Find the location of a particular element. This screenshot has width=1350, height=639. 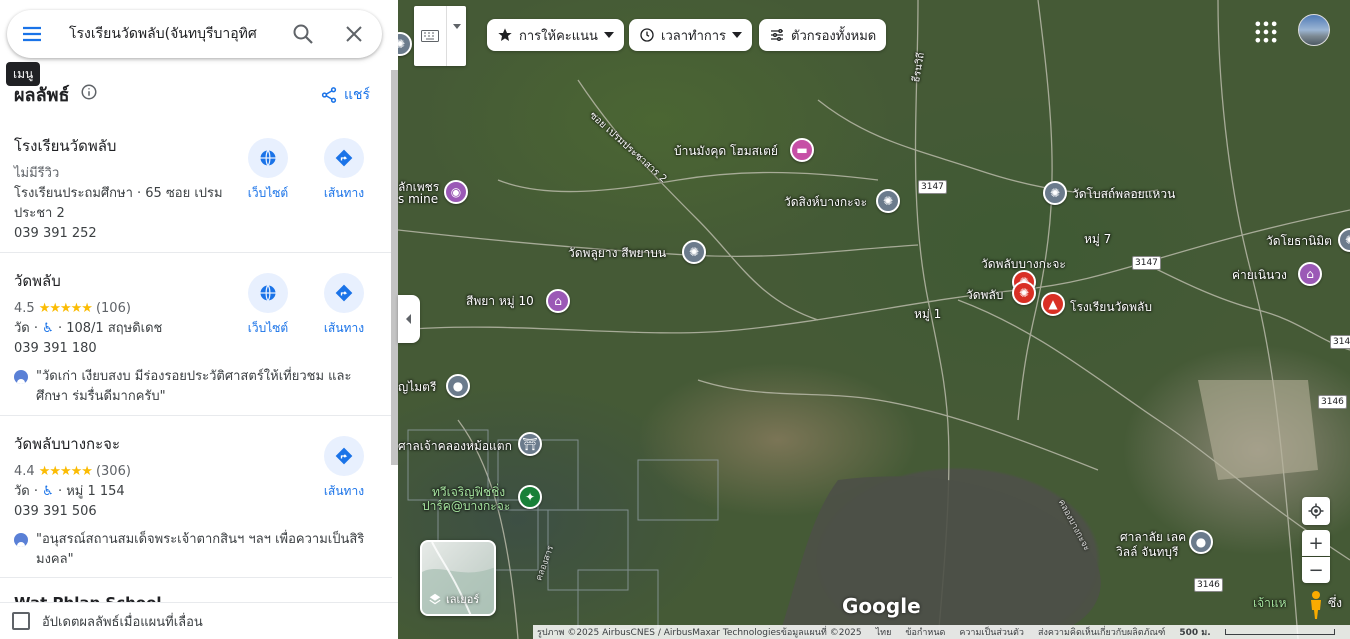

map-label: วัดพลูยาง สีพยาบน is located at coordinates (617, 253).